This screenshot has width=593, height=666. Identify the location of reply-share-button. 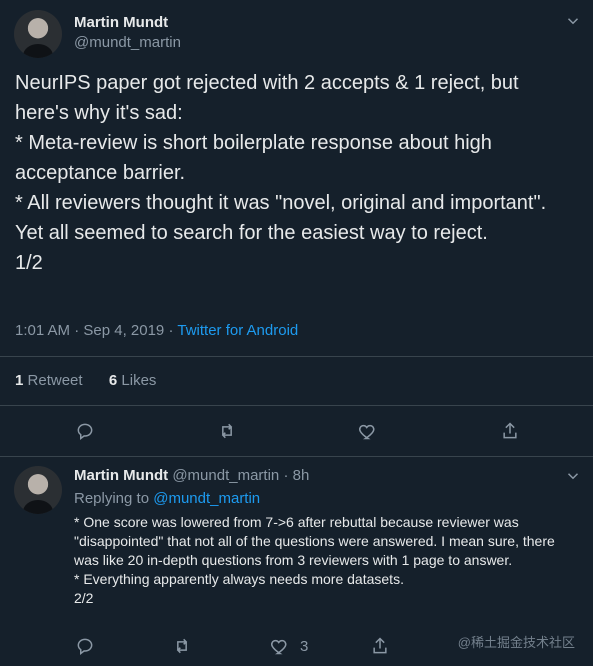
(380, 646).